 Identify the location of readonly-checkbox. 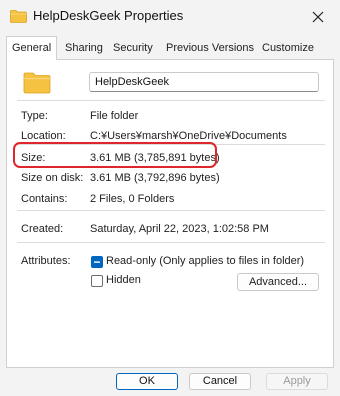
(97, 262).